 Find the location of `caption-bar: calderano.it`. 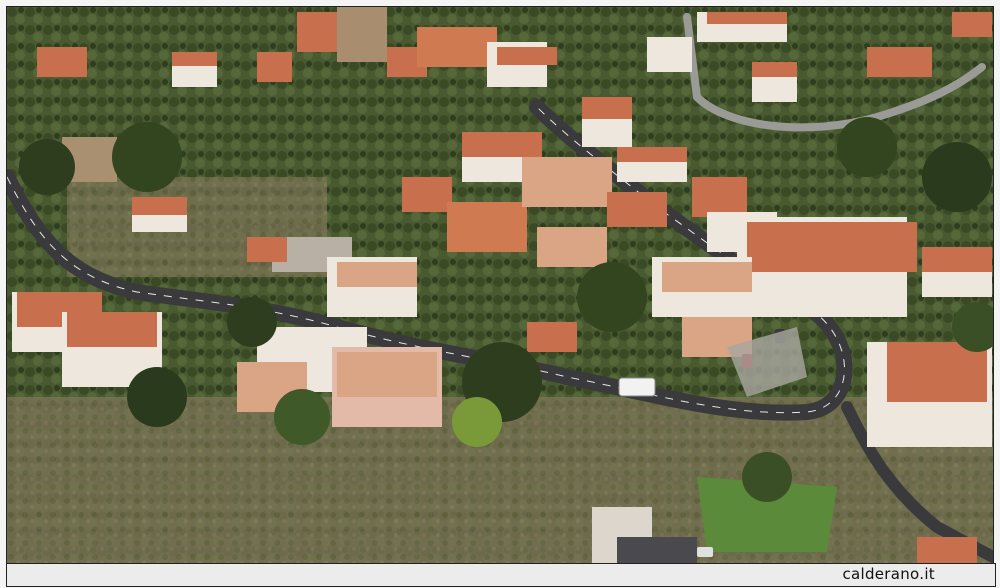

caption-bar: calderano.it is located at coordinates (501, 575).